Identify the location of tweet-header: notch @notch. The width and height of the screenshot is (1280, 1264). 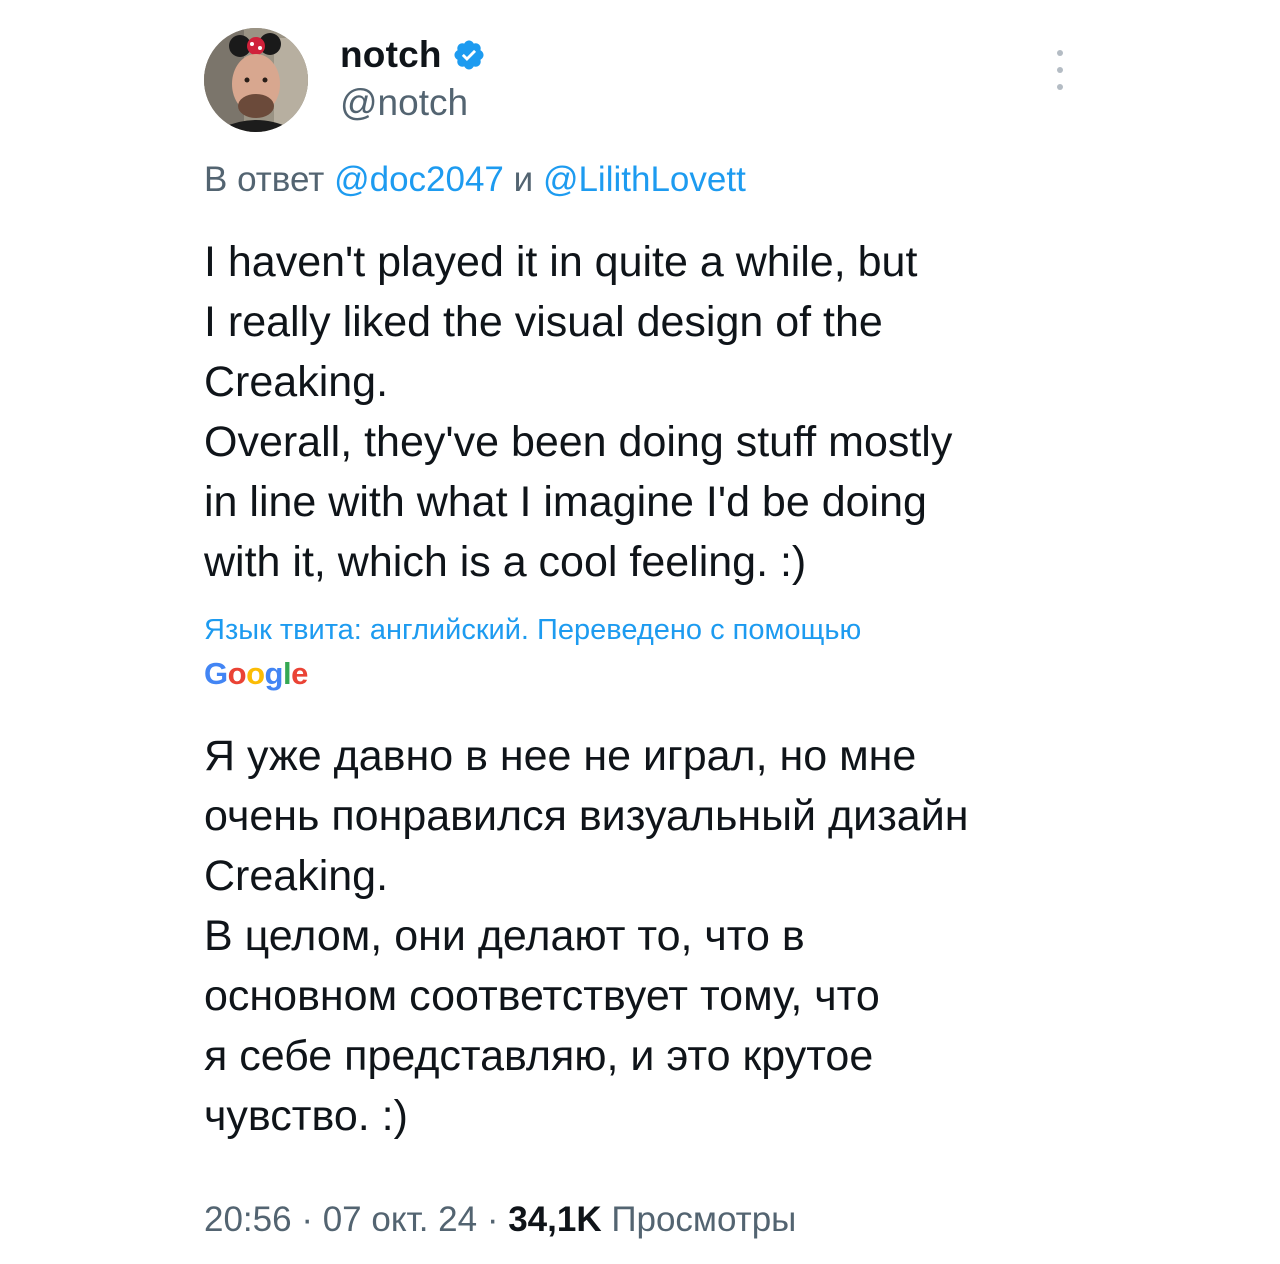
(639, 80).